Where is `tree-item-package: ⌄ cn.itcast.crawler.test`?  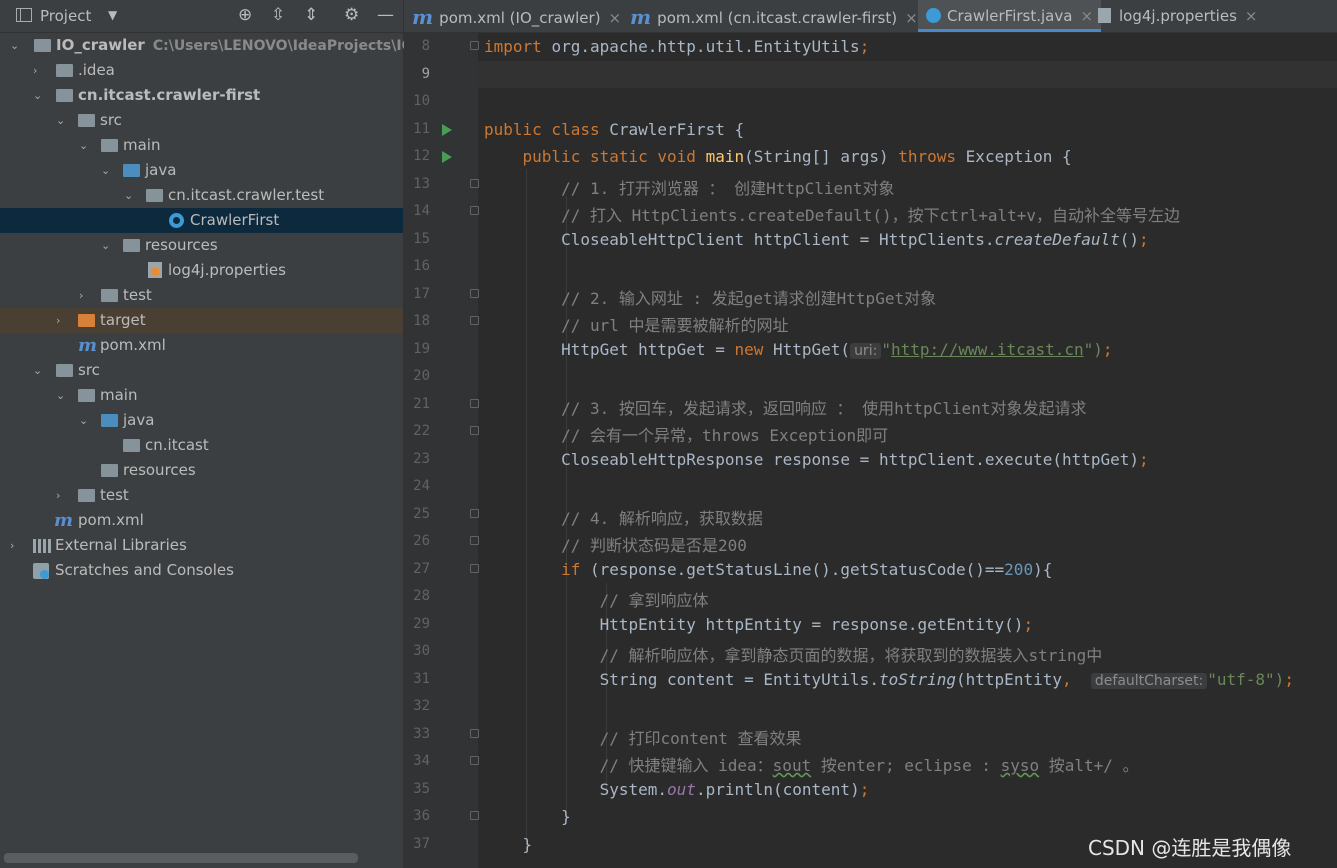 tree-item-package: ⌄ cn.itcast.crawler.test is located at coordinates (201, 195).